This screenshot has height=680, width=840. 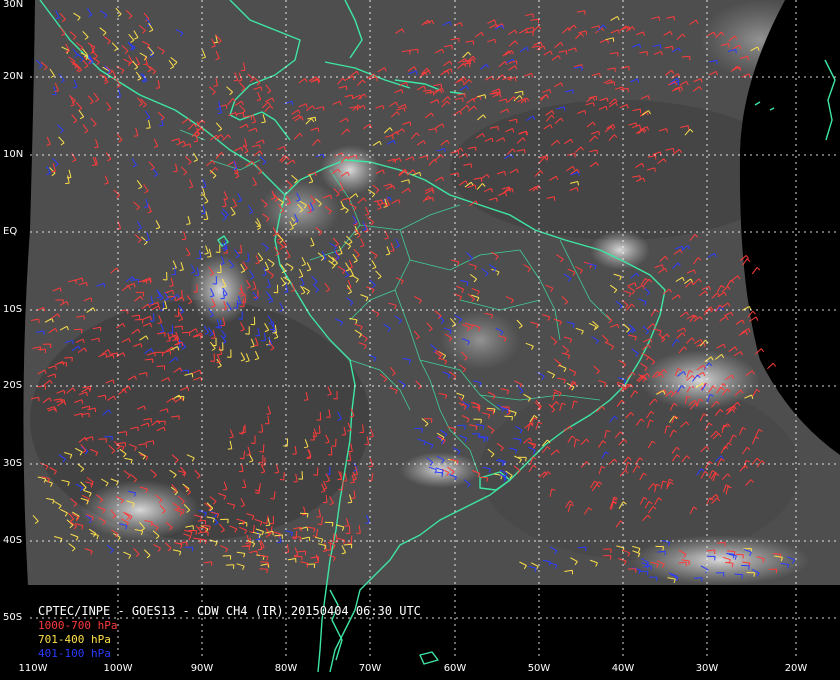 I want to click on lat-label: 20N, so click(x=13, y=76).